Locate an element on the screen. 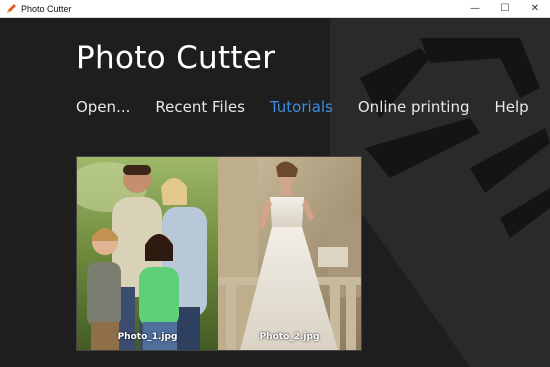 Image resolution: width=550 pixels, height=367 pixels. photo-label-1: Photo_1.jpg is located at coordinates (147, 337).